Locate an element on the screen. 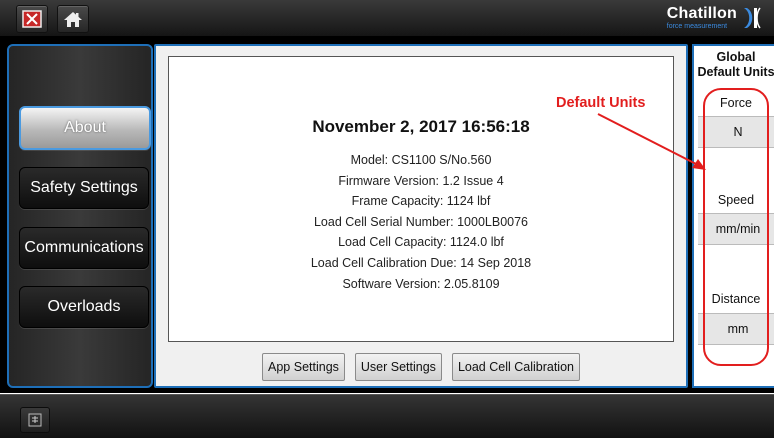 Image resolution: width=774 pixels, height=438 pixels. menu-button is located at coordinates (35, 420).